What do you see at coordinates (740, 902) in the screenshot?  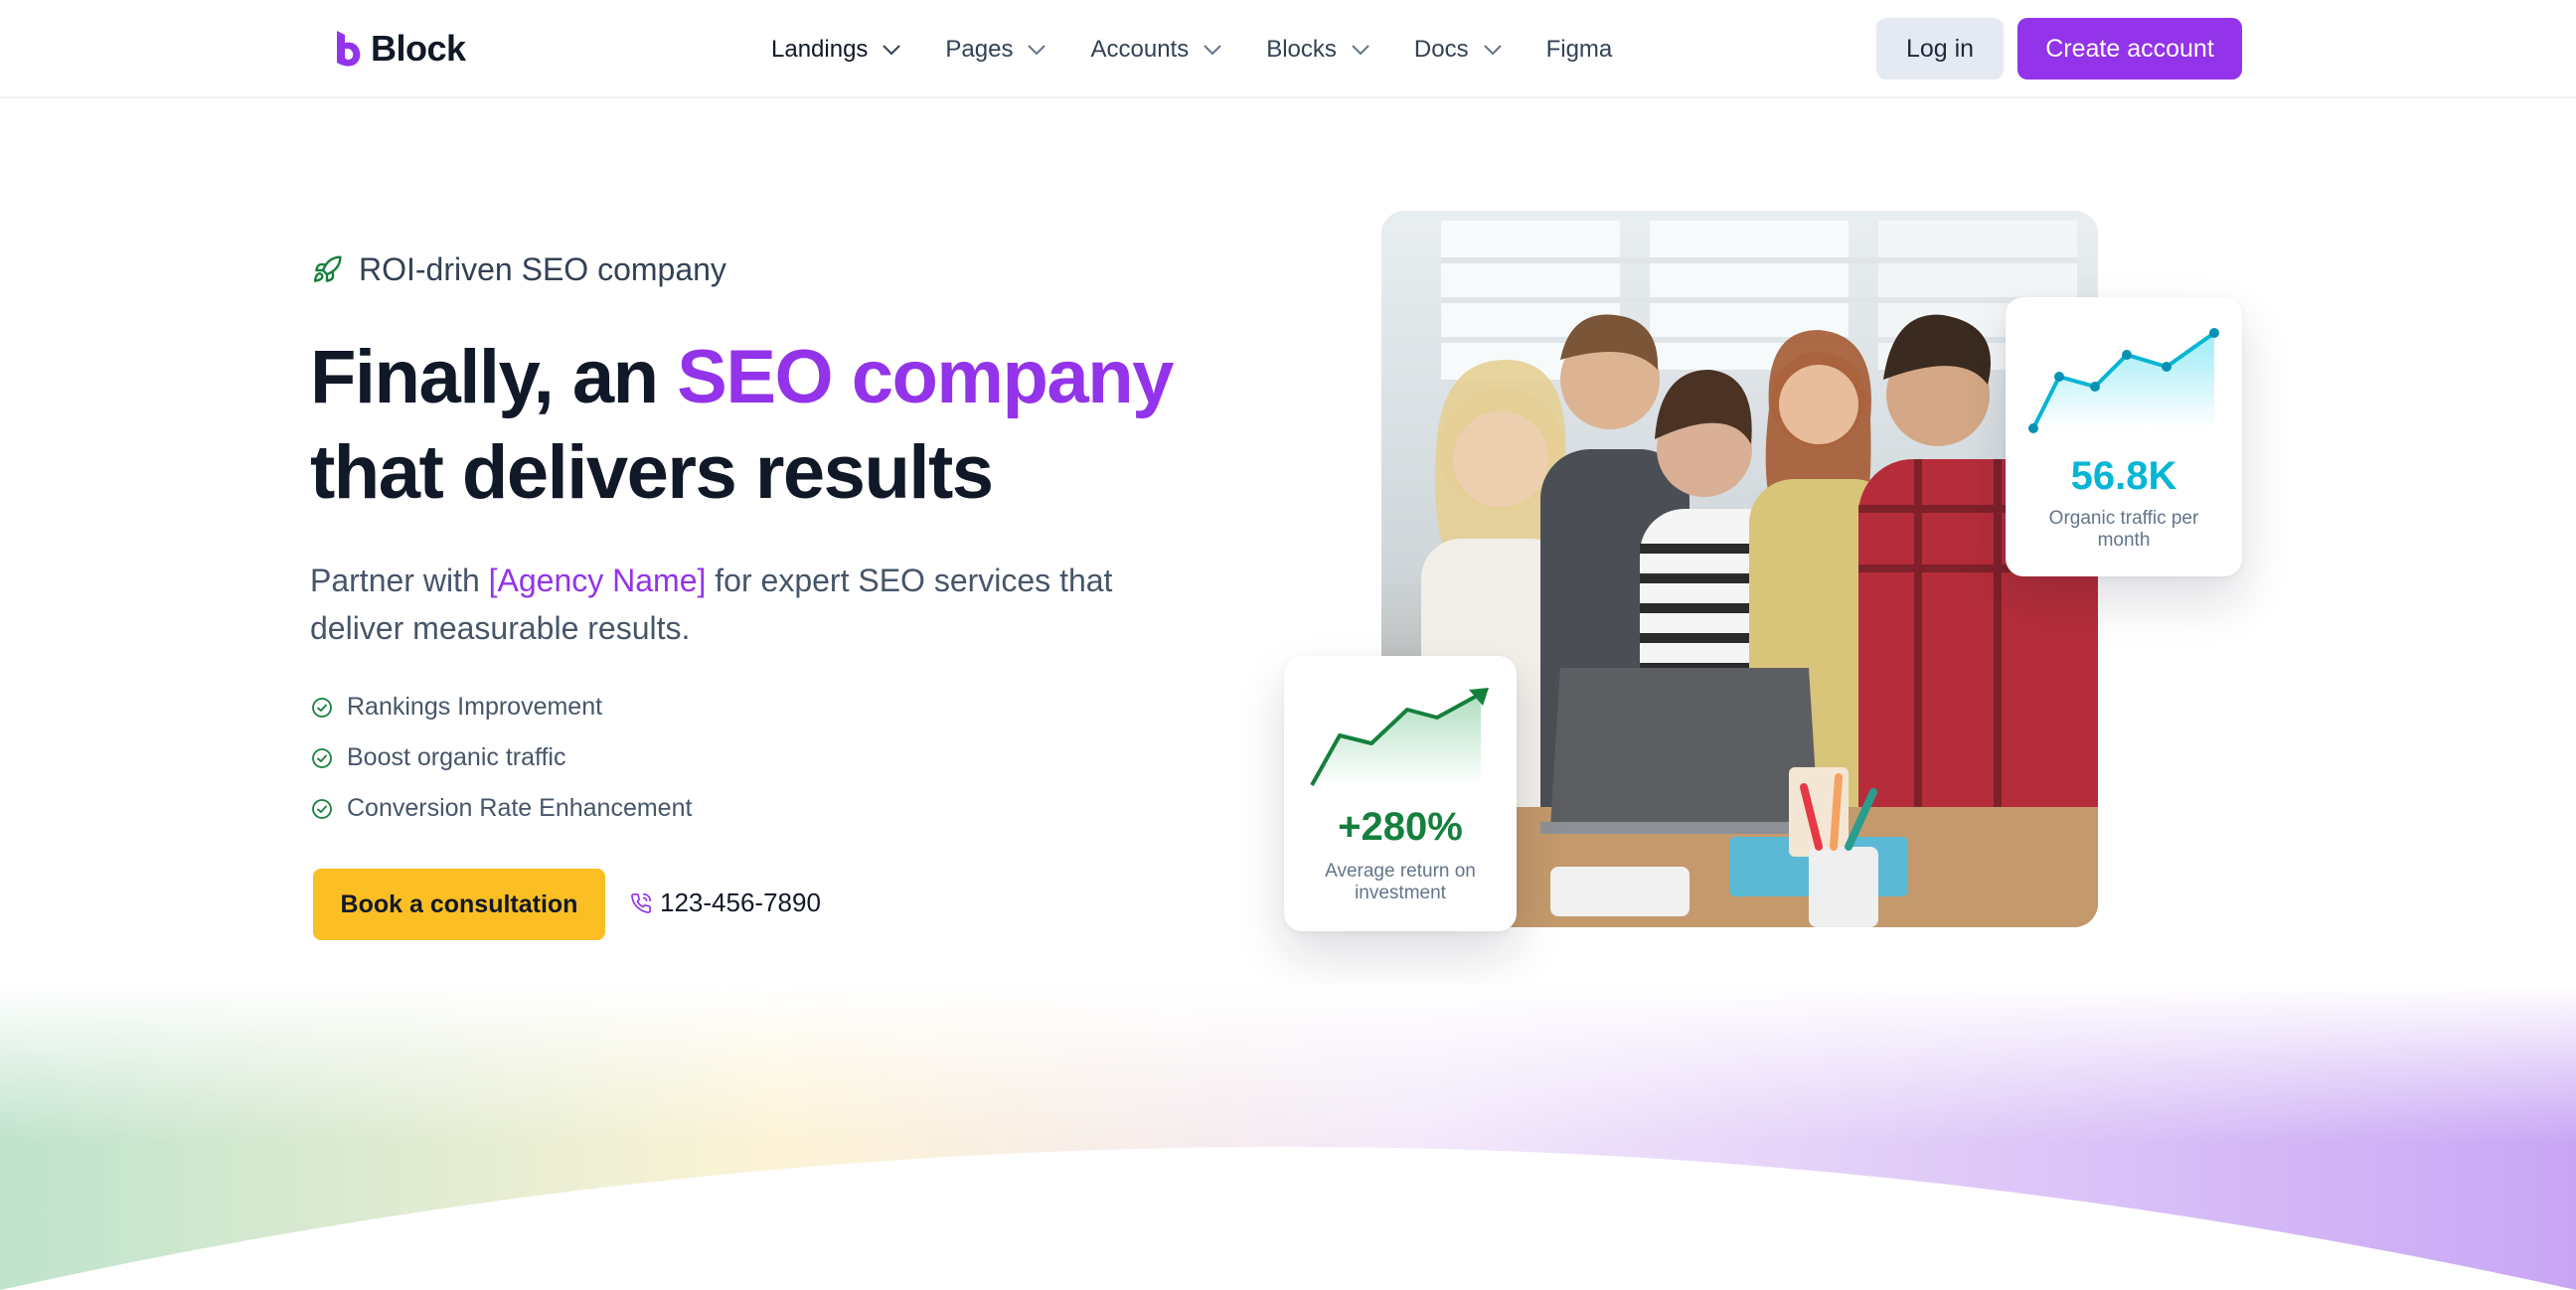 I see `phone-number: 123-456-7890` at bounding box center [740, 902].